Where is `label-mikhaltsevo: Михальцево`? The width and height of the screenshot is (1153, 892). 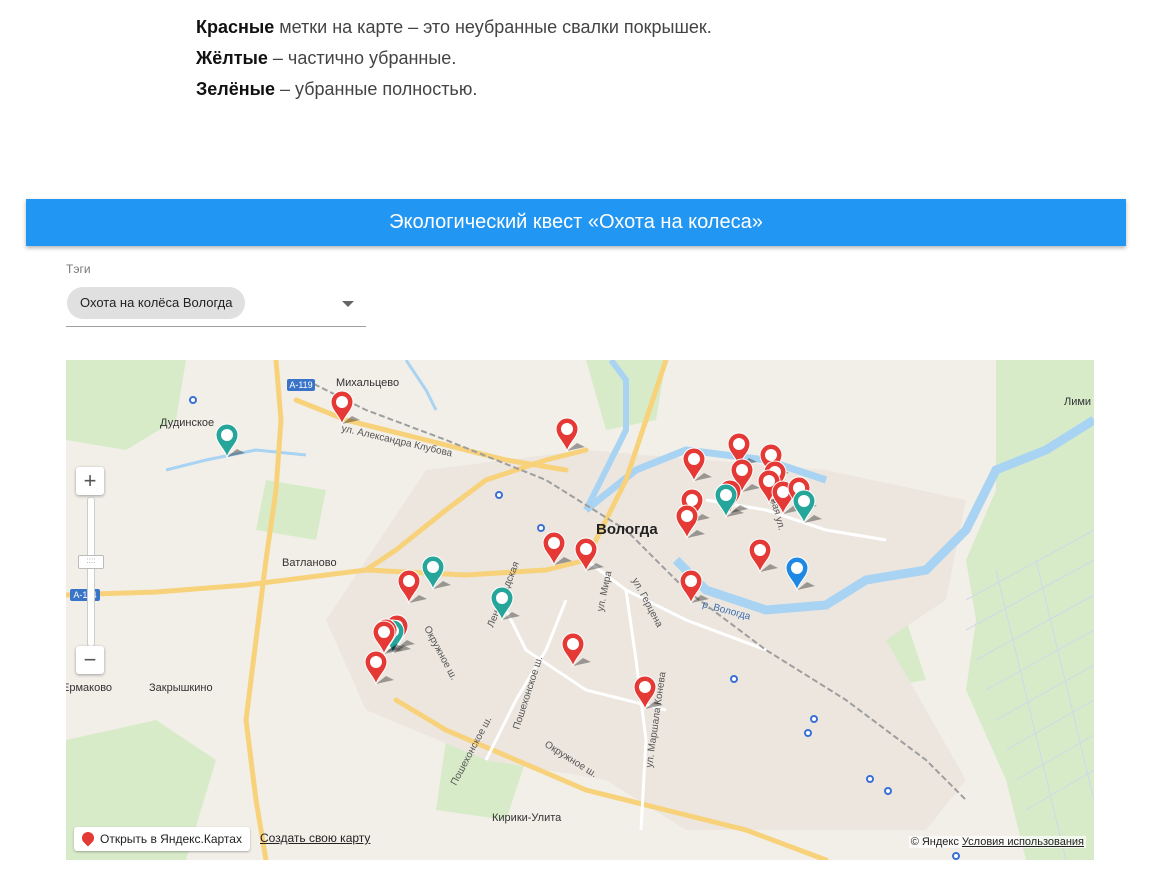
label-mikhaltsevo: Михальцево is located at coordinates (367, 383).